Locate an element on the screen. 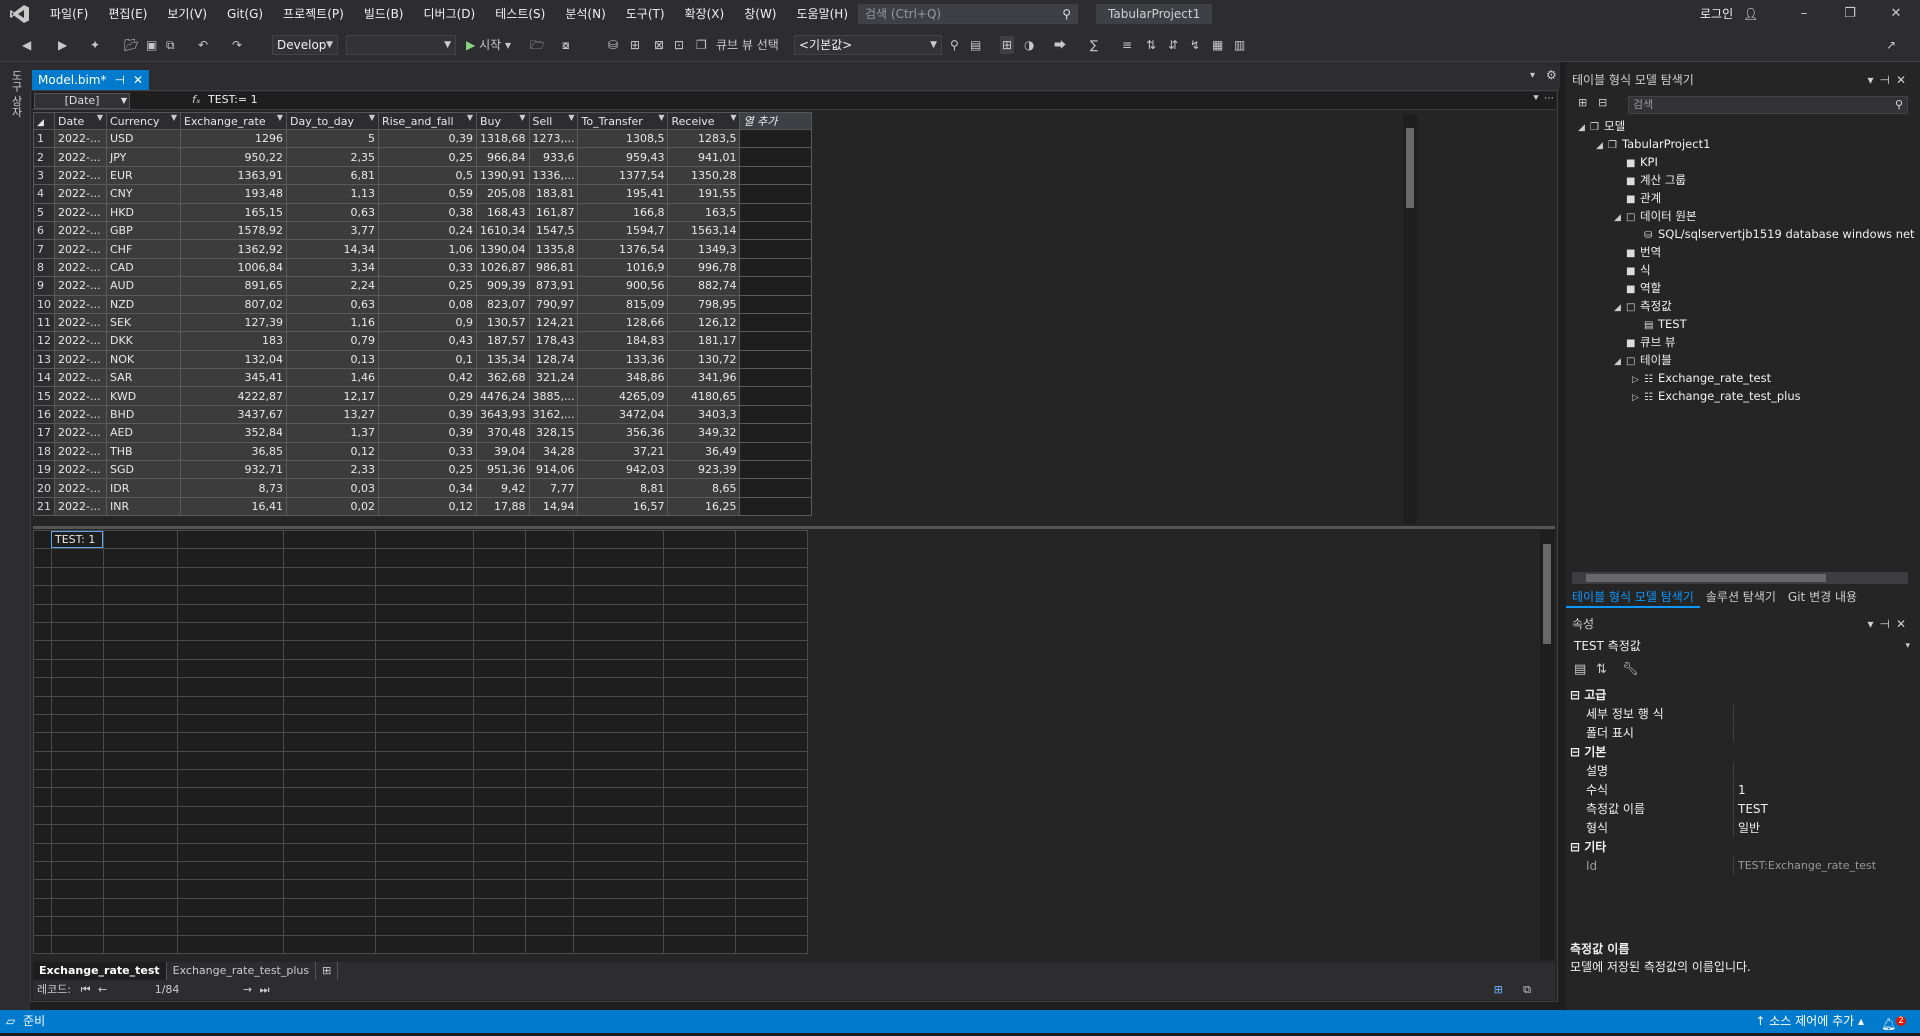 The width and height of the screenshot is (1920, 1036). cell-value: 823,07 is located at coordinates (503, 304).